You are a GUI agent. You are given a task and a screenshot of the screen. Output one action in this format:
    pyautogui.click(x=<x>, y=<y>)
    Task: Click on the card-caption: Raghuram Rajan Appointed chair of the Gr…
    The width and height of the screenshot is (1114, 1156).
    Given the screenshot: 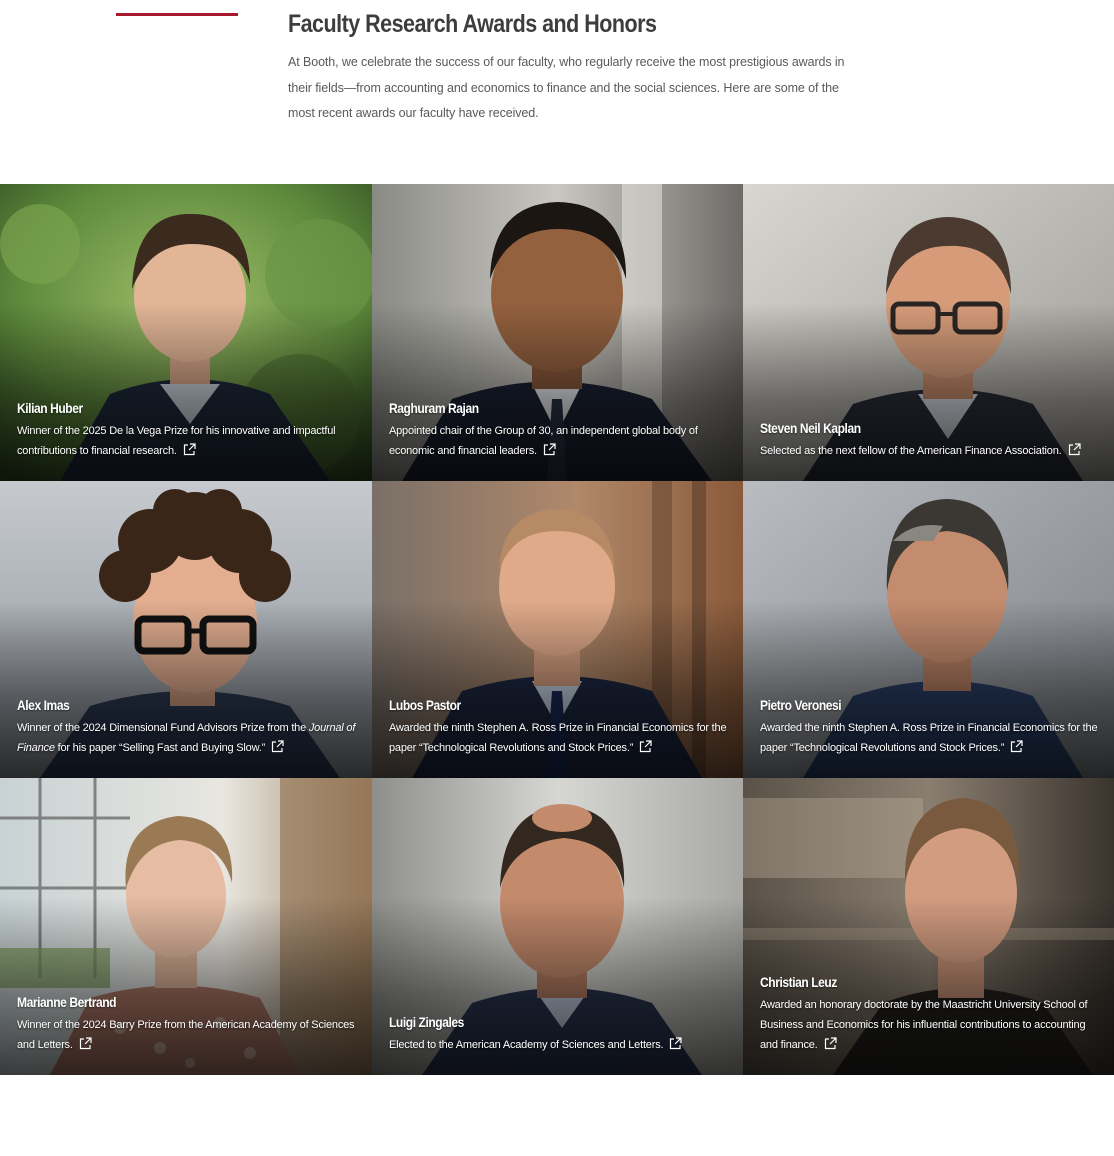 What is the action you would take?
    pyautogui.click(x=558, y=430)
    